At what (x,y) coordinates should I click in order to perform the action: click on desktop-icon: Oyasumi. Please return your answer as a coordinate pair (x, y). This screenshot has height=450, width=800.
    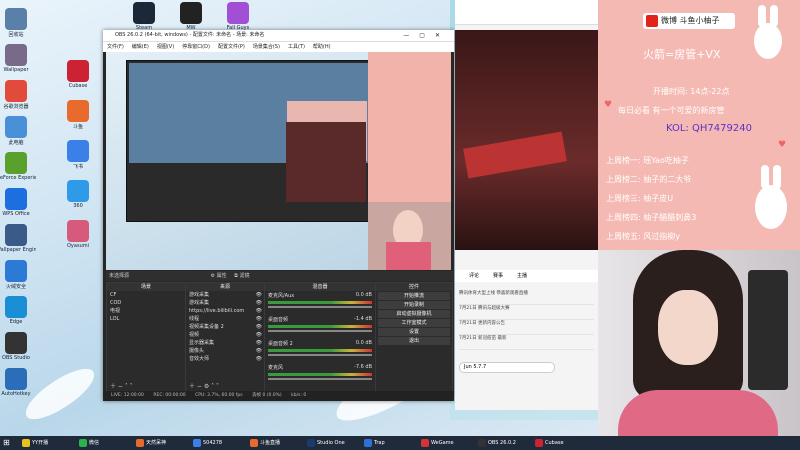
    Looking at the image, I should click on (78, 234).